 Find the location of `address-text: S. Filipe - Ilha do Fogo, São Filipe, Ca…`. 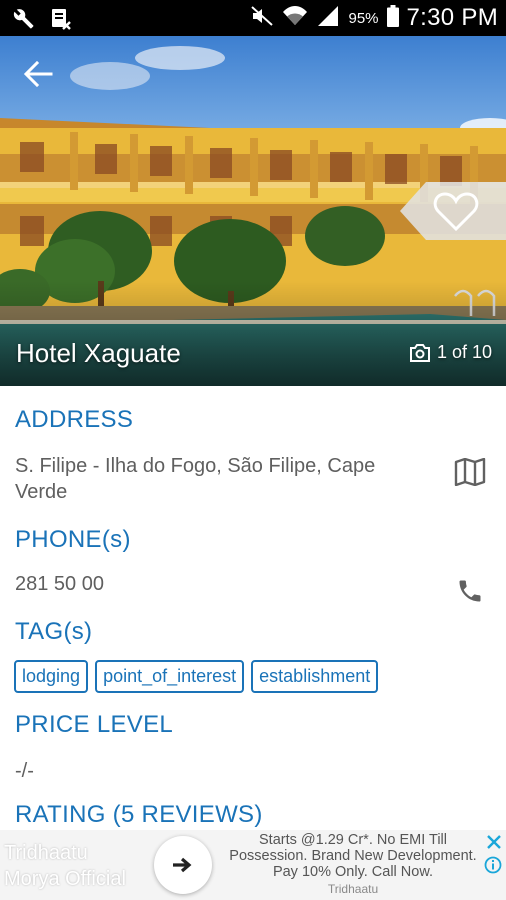

address-text: S. Filipe - Ilha do Fogo, São Filipe, Ca… is located at coordinates (195, 479).